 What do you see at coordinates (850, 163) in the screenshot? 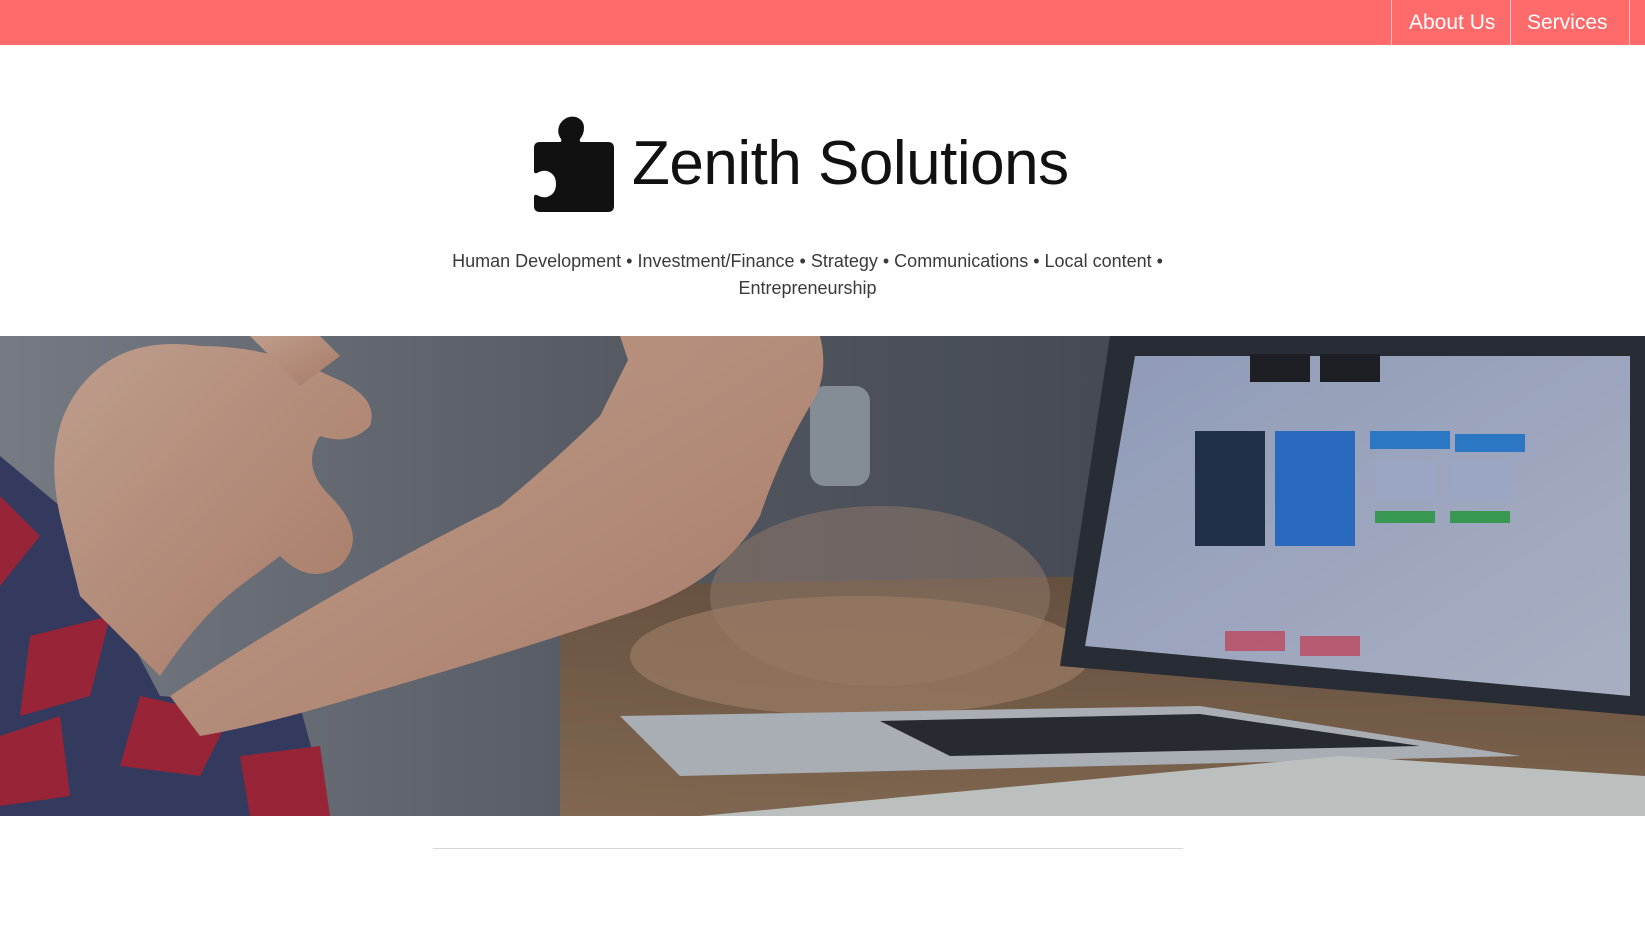
I see `brand-name: Zenith Solutions` at bounding box center [850, 163].